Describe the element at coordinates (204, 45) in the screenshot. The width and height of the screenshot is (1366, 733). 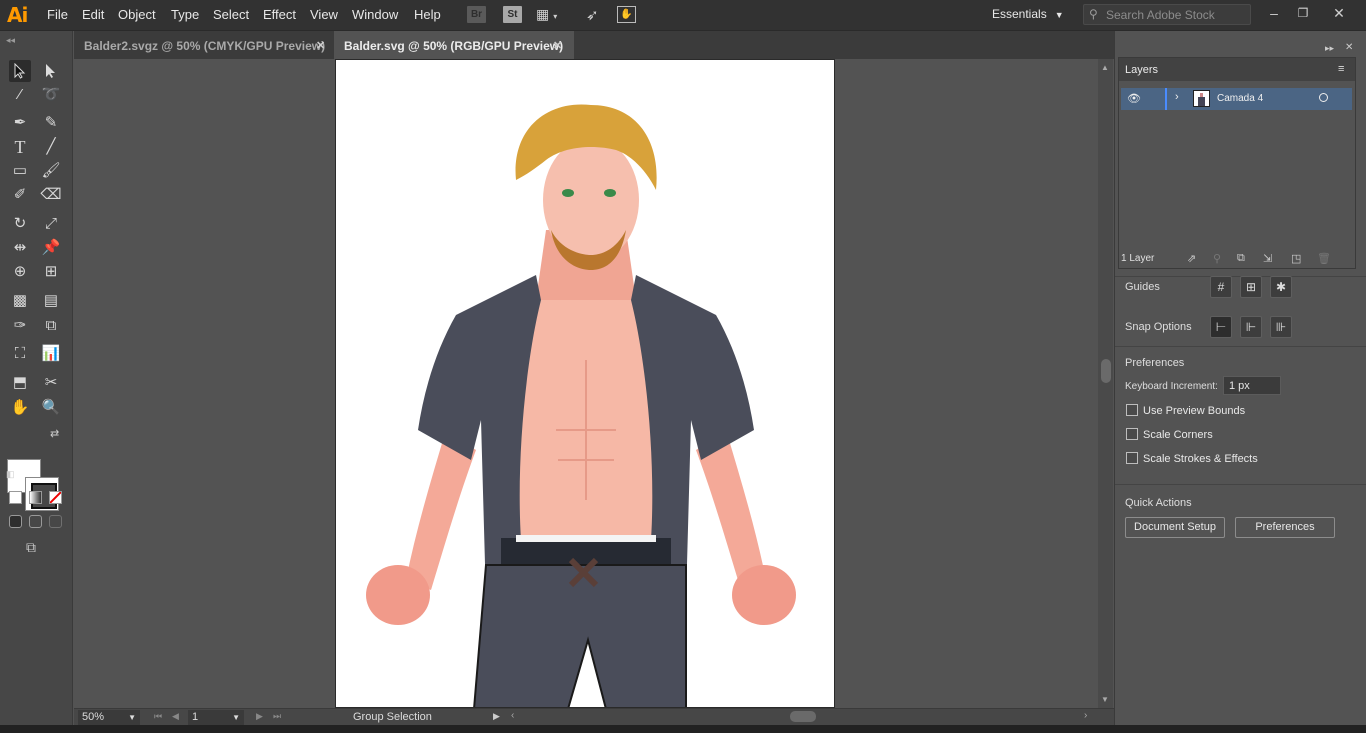
I see `tab-balder2-svgz: Balder2.svgz @ 50% (CMYK/GPU Preview) ✕` at that location.